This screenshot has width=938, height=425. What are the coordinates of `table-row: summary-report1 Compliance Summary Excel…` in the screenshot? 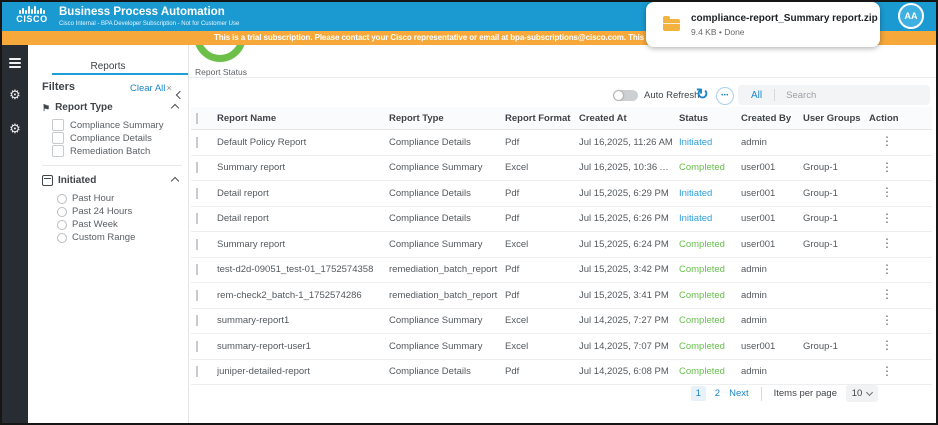 It's located at (561, 321).